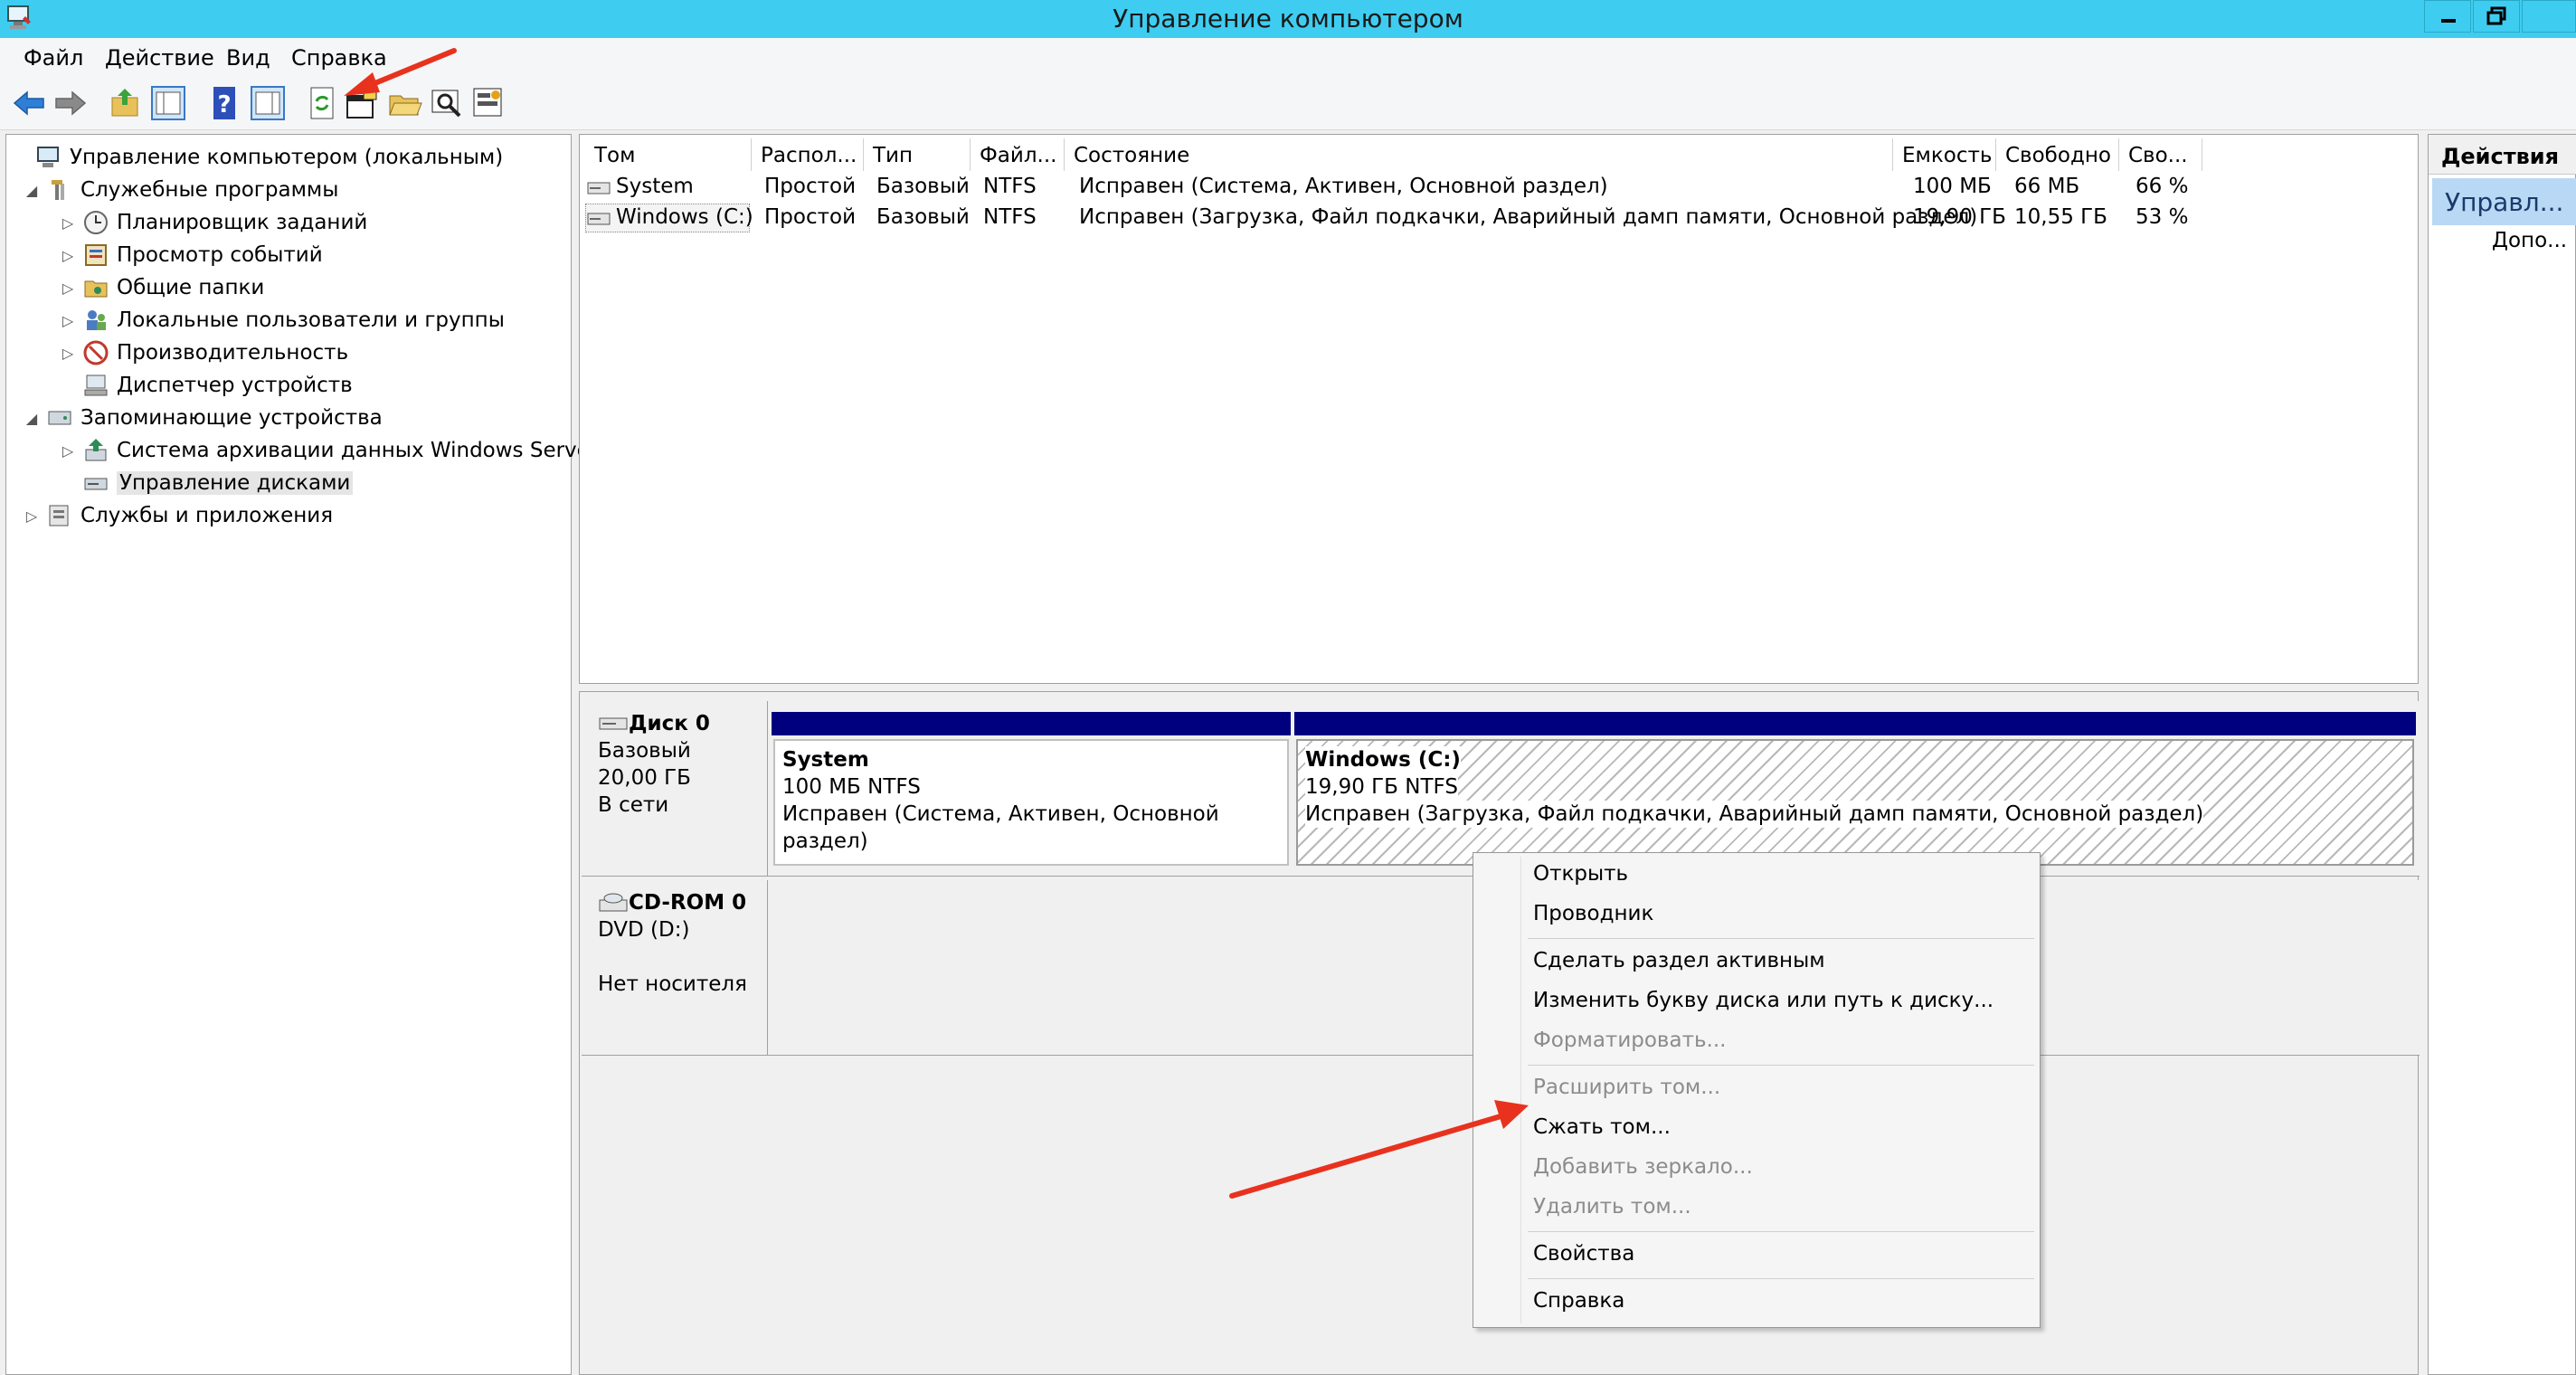 Image resolution: width=2576 pixels, height=1375 pixels. Describe the element at coordinates (644, 930) in the screenshot. I see `disk-type: DVD (D:)` at that location.